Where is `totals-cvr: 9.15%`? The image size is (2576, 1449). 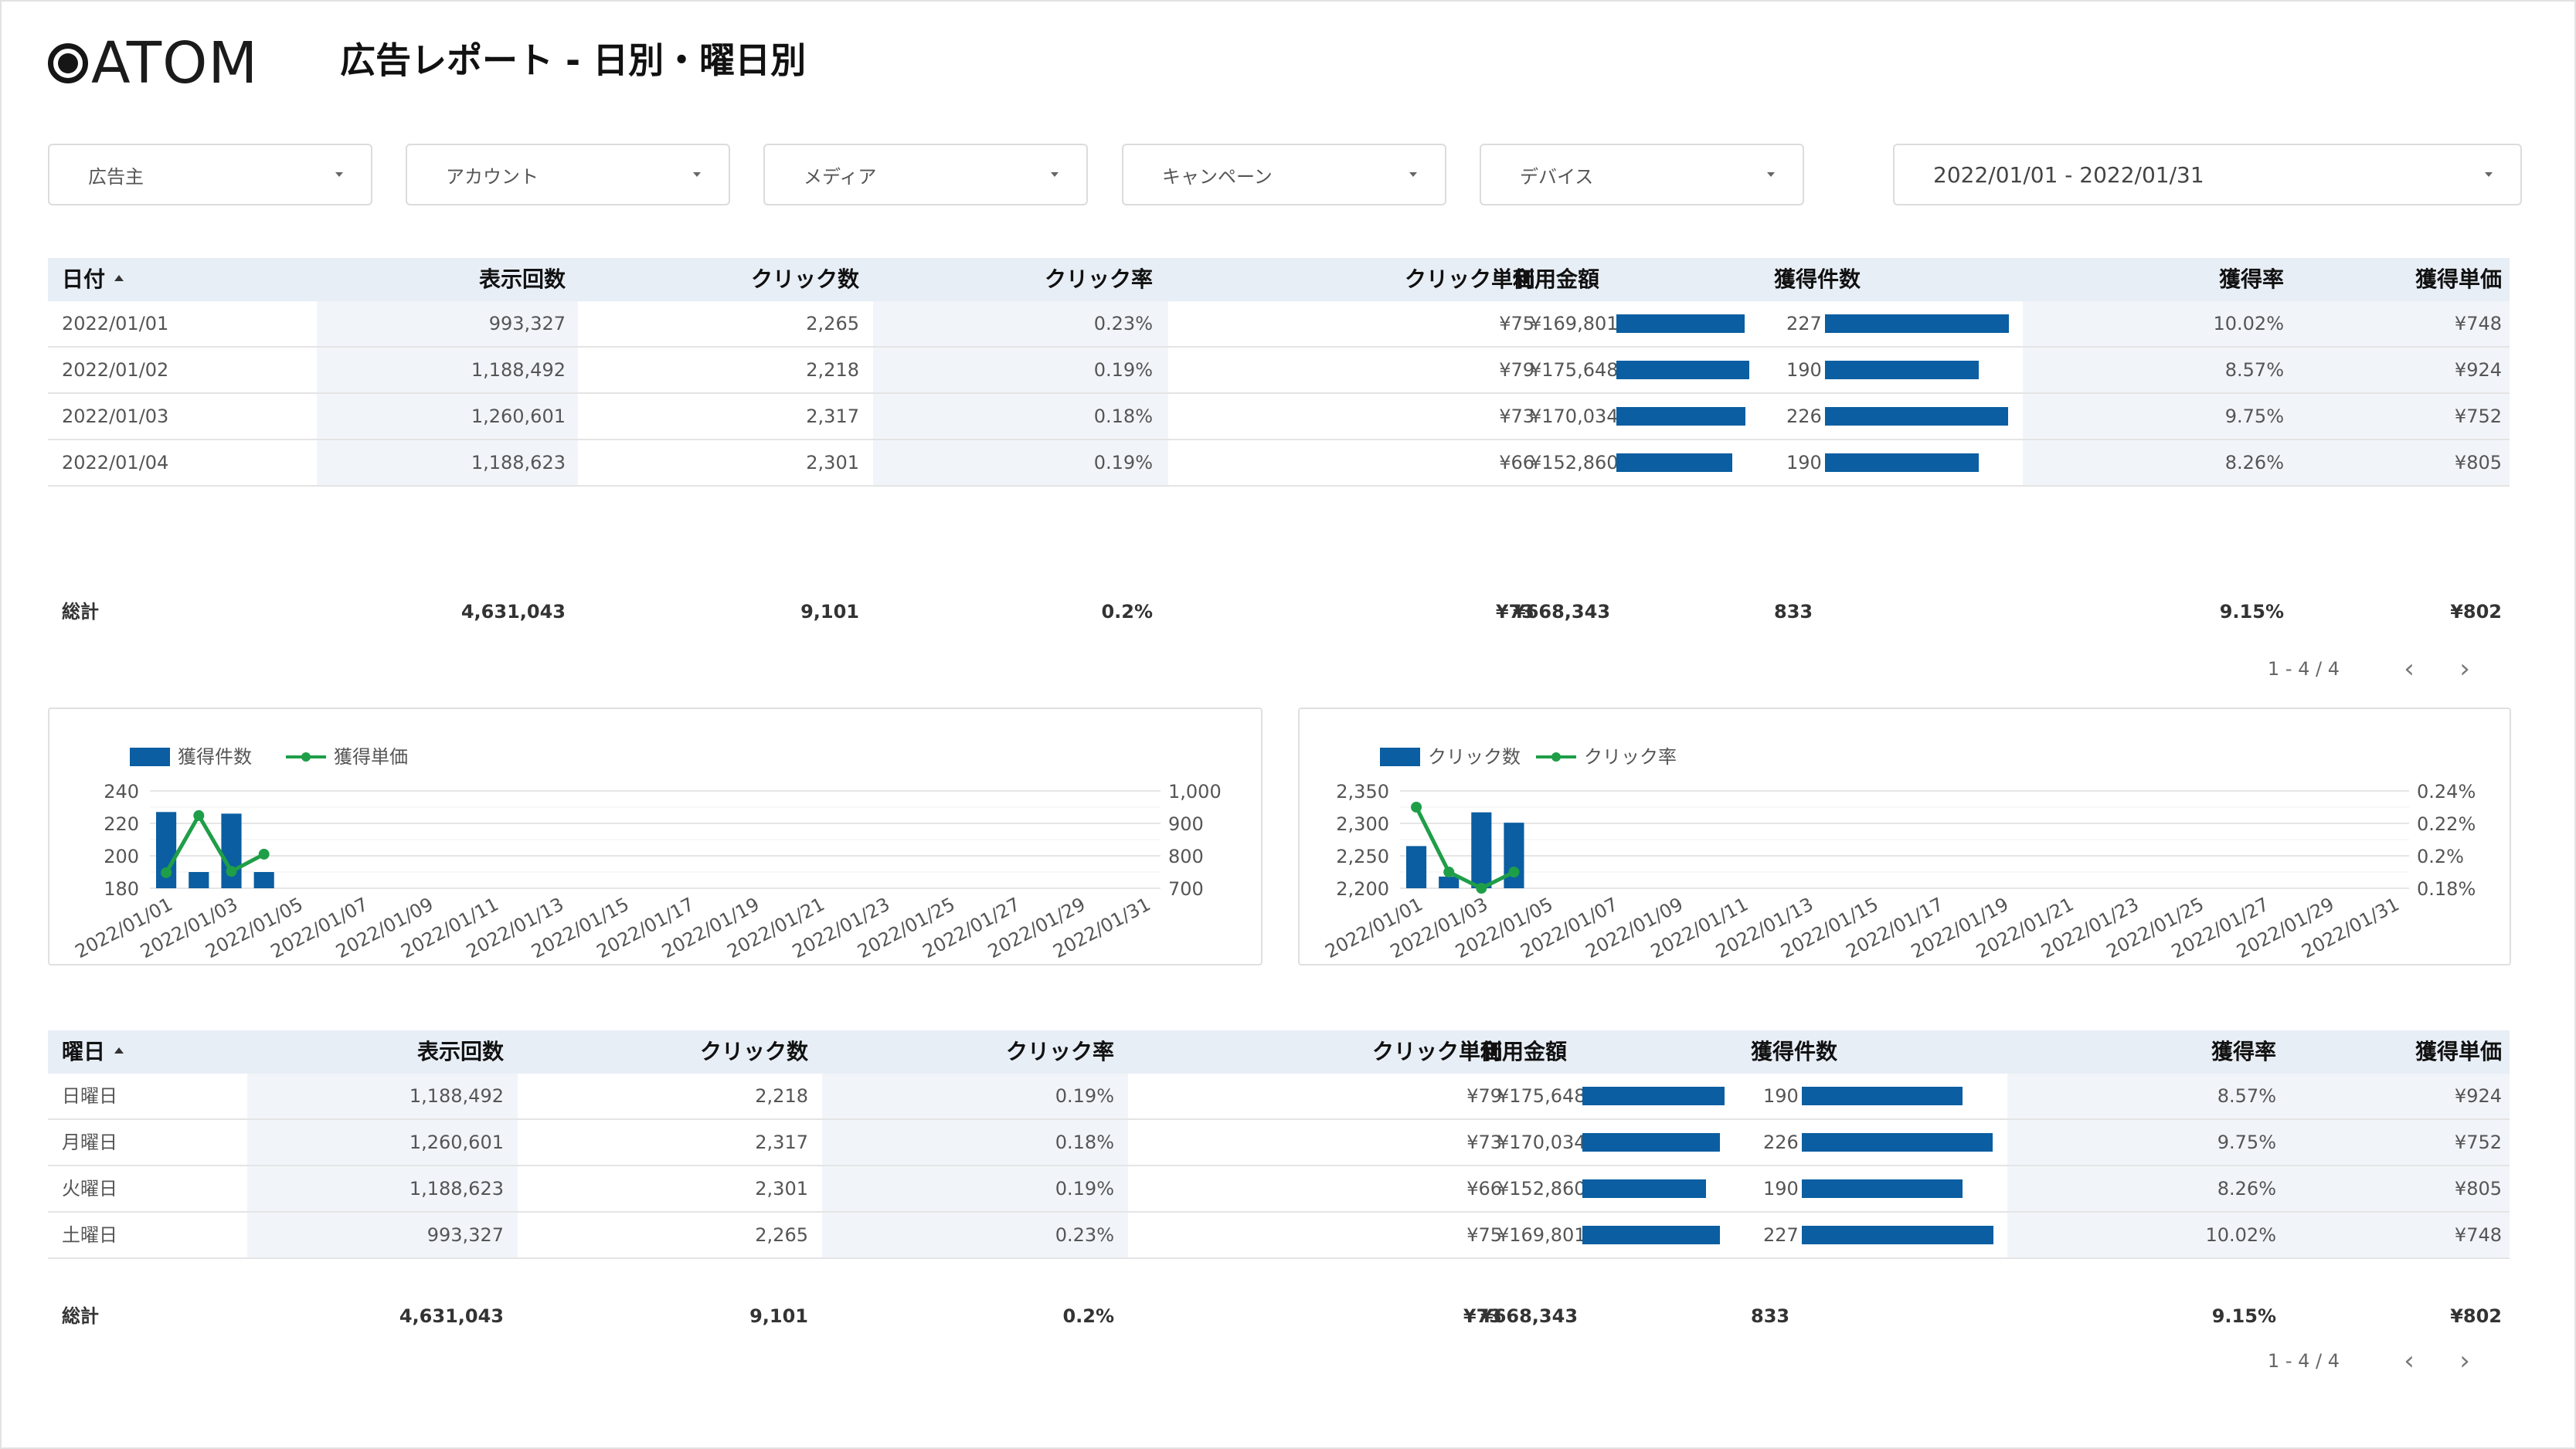
totals-cvr: 9.15% is located at coordinates (2243, 1316).